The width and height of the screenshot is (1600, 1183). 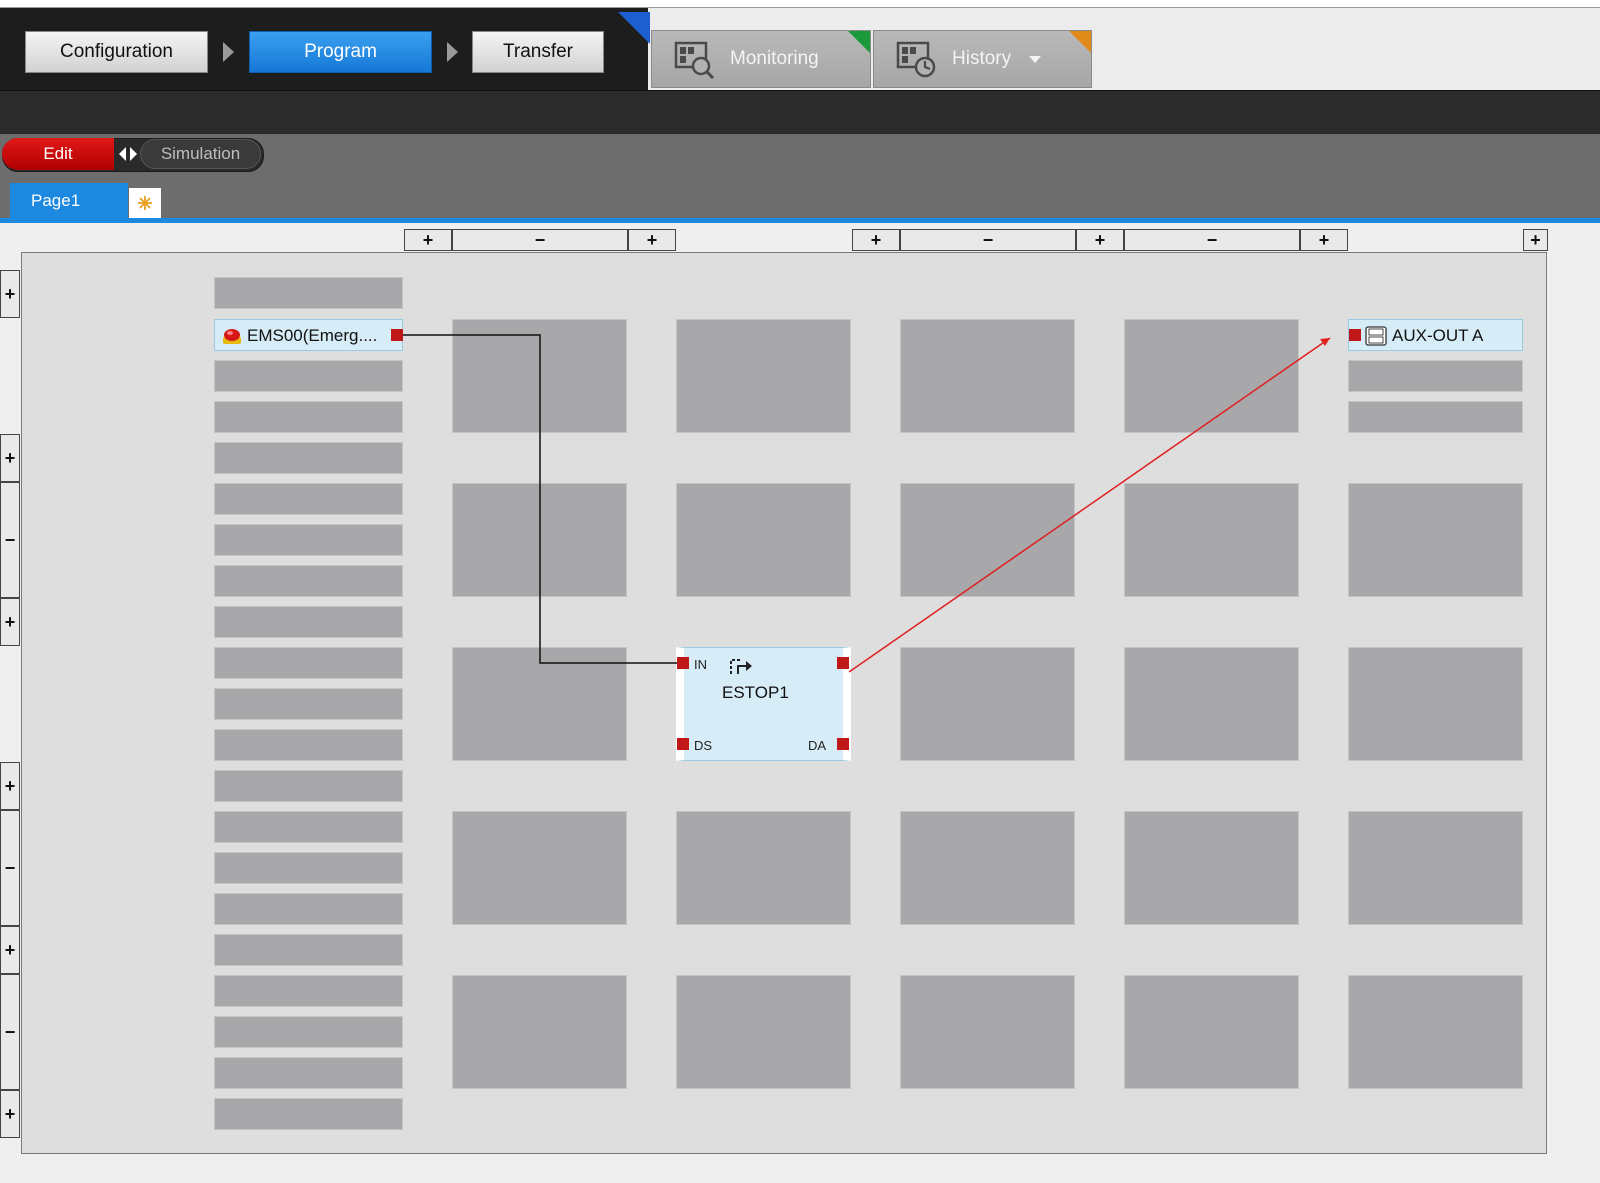 I want to click on simulation-mode-button: Simulation, so click(x=200, y=154).